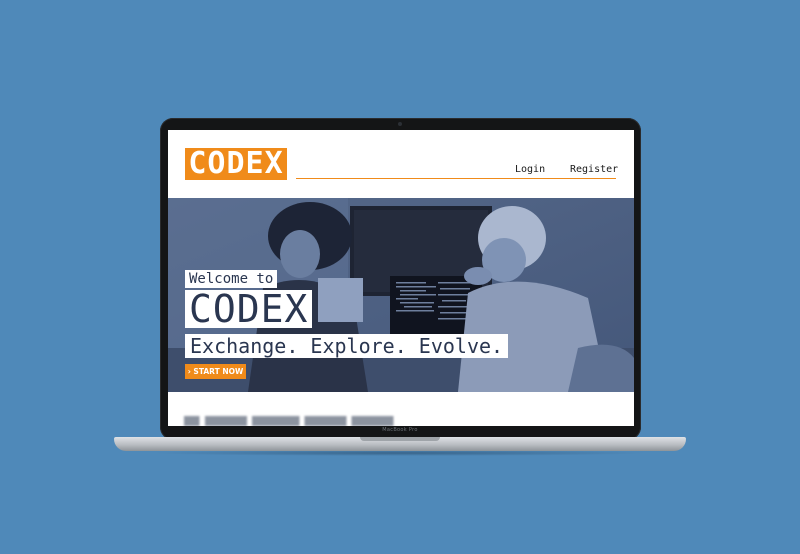  Describe the element at coordinates (347, 346) in the screenshot. I see `hero-tagline: Exchange. Explore. Evolve.` at that location.